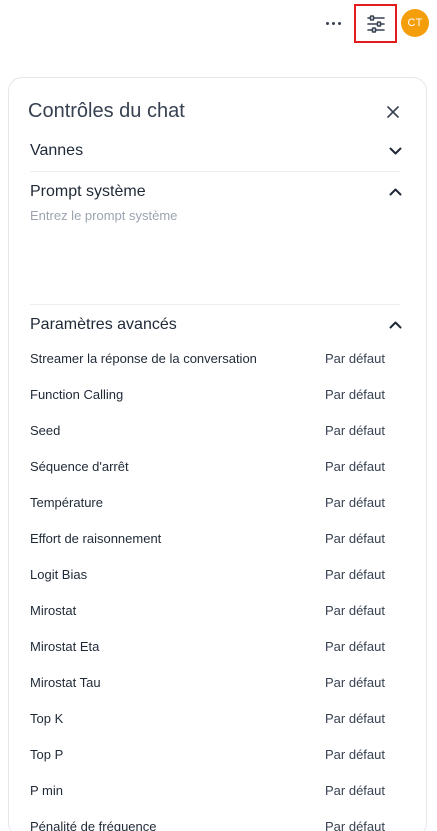 The width and height of the screenshot is (437, 831). Describe the element at coordinates (327, 23) in the screenshot. I see `ellipsis-horizontal-icon` at that location.